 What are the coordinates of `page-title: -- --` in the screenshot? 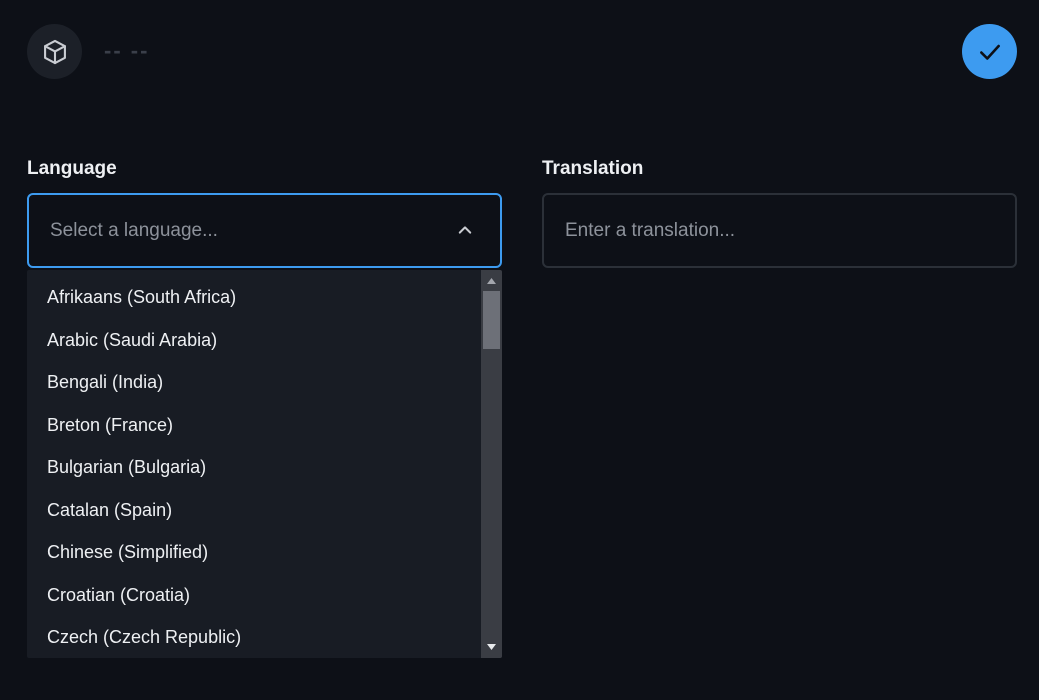 It's located at (127, 50).